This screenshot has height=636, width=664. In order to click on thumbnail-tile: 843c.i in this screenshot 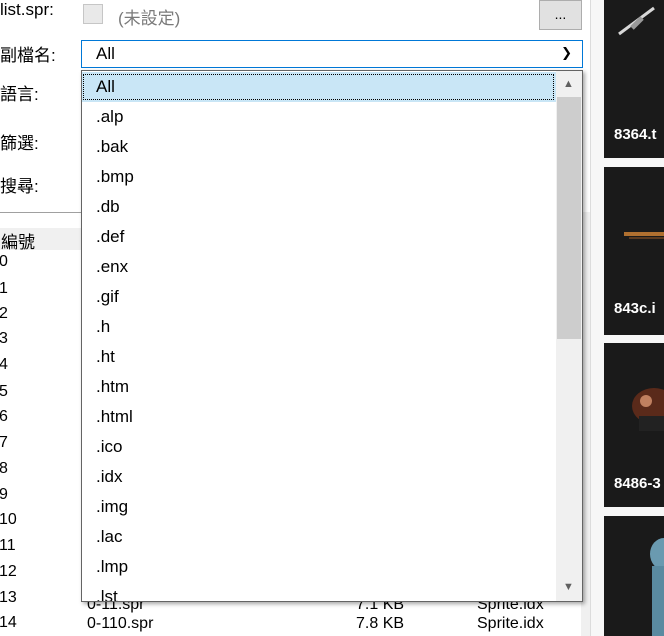, I will do `click(634, 251)`.